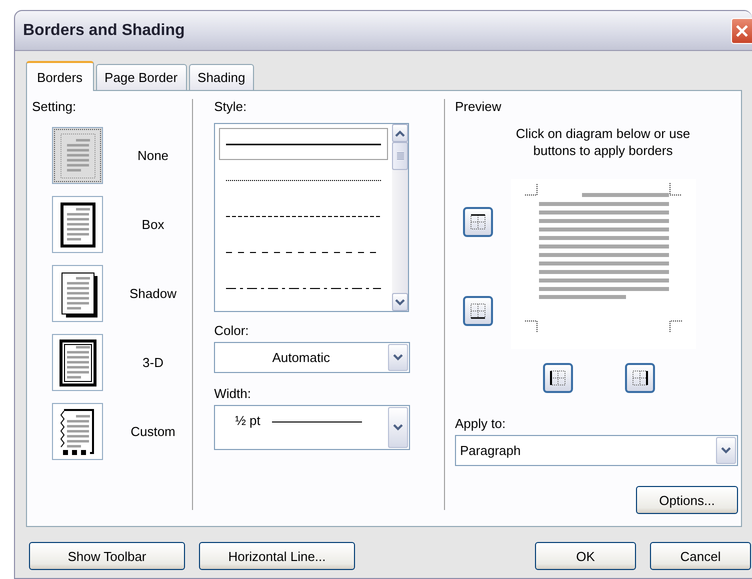 Image resolution: width=752 pixels, height=579 pixels. I want to click on tab: Borders, so click(60, 76).